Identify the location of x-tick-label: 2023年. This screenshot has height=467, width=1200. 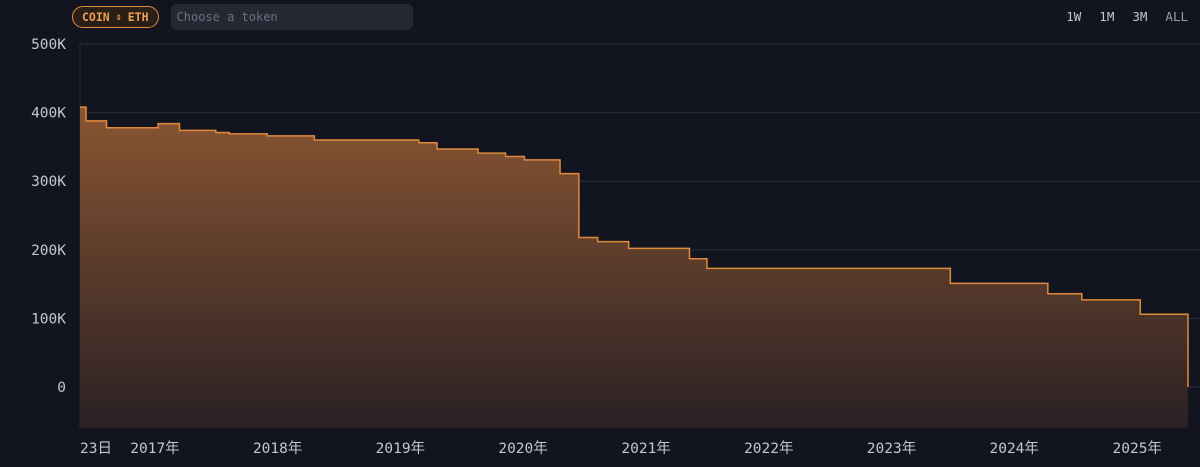
(891, 448).